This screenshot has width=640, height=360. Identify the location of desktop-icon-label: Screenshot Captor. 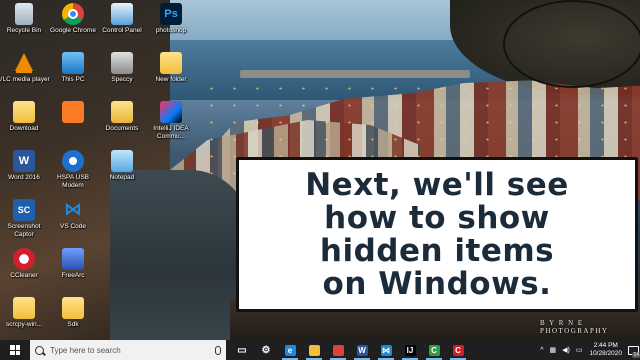
(24, 230).